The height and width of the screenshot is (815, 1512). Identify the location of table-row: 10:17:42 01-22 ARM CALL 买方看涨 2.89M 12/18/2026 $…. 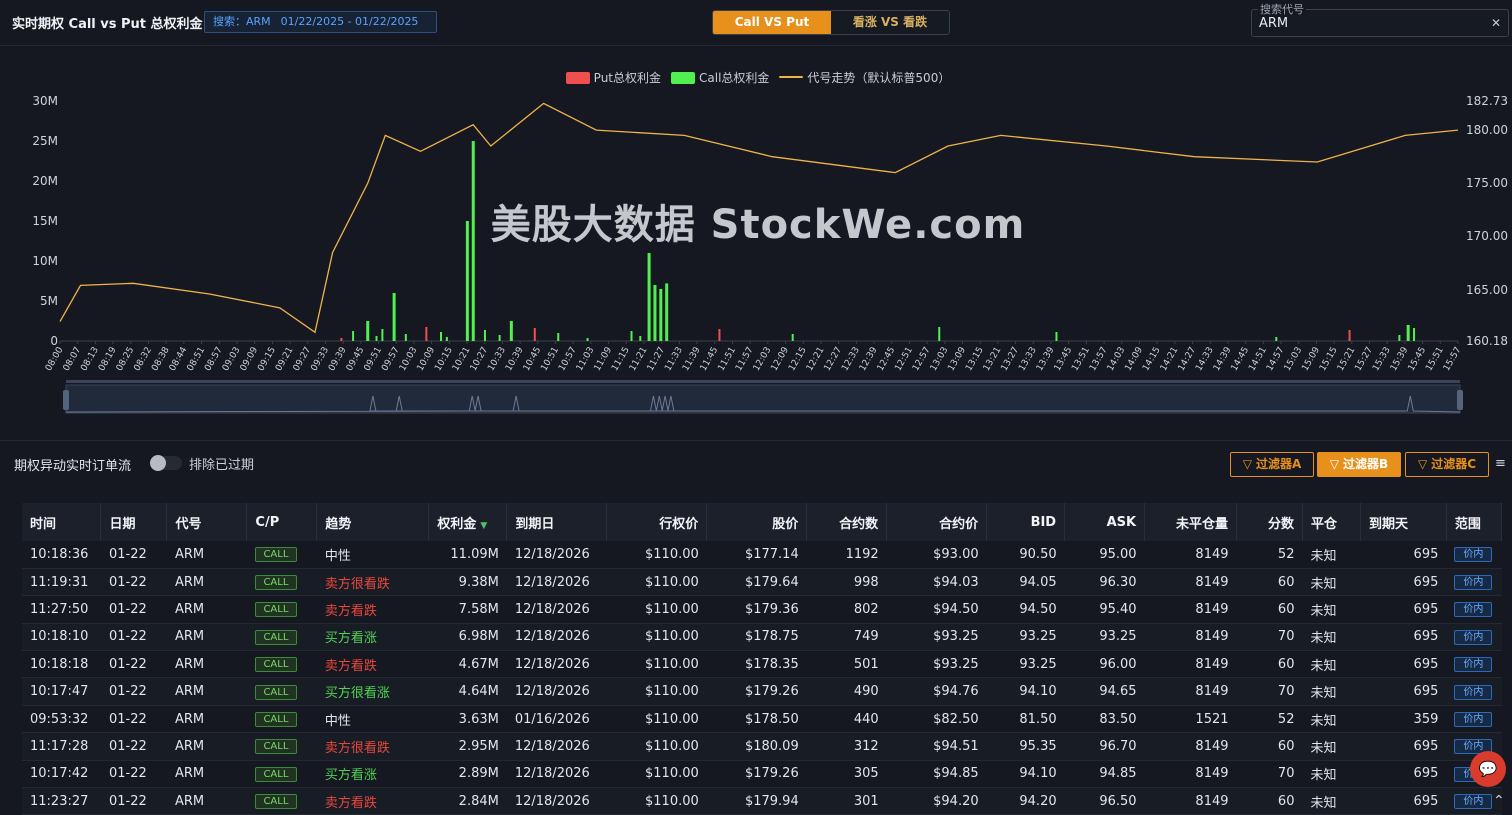
(762, 774).